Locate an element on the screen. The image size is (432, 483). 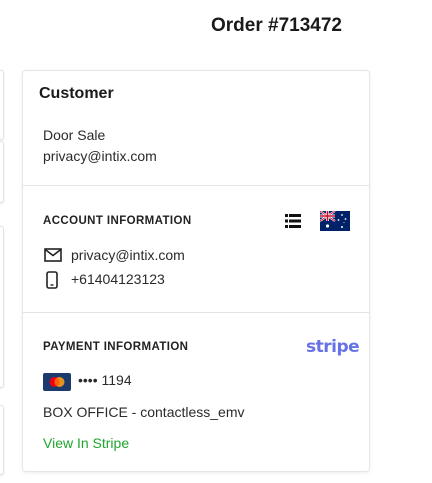
payment-method: BOX OFFICE - contactless_emv is located at coordinates (144, 412).